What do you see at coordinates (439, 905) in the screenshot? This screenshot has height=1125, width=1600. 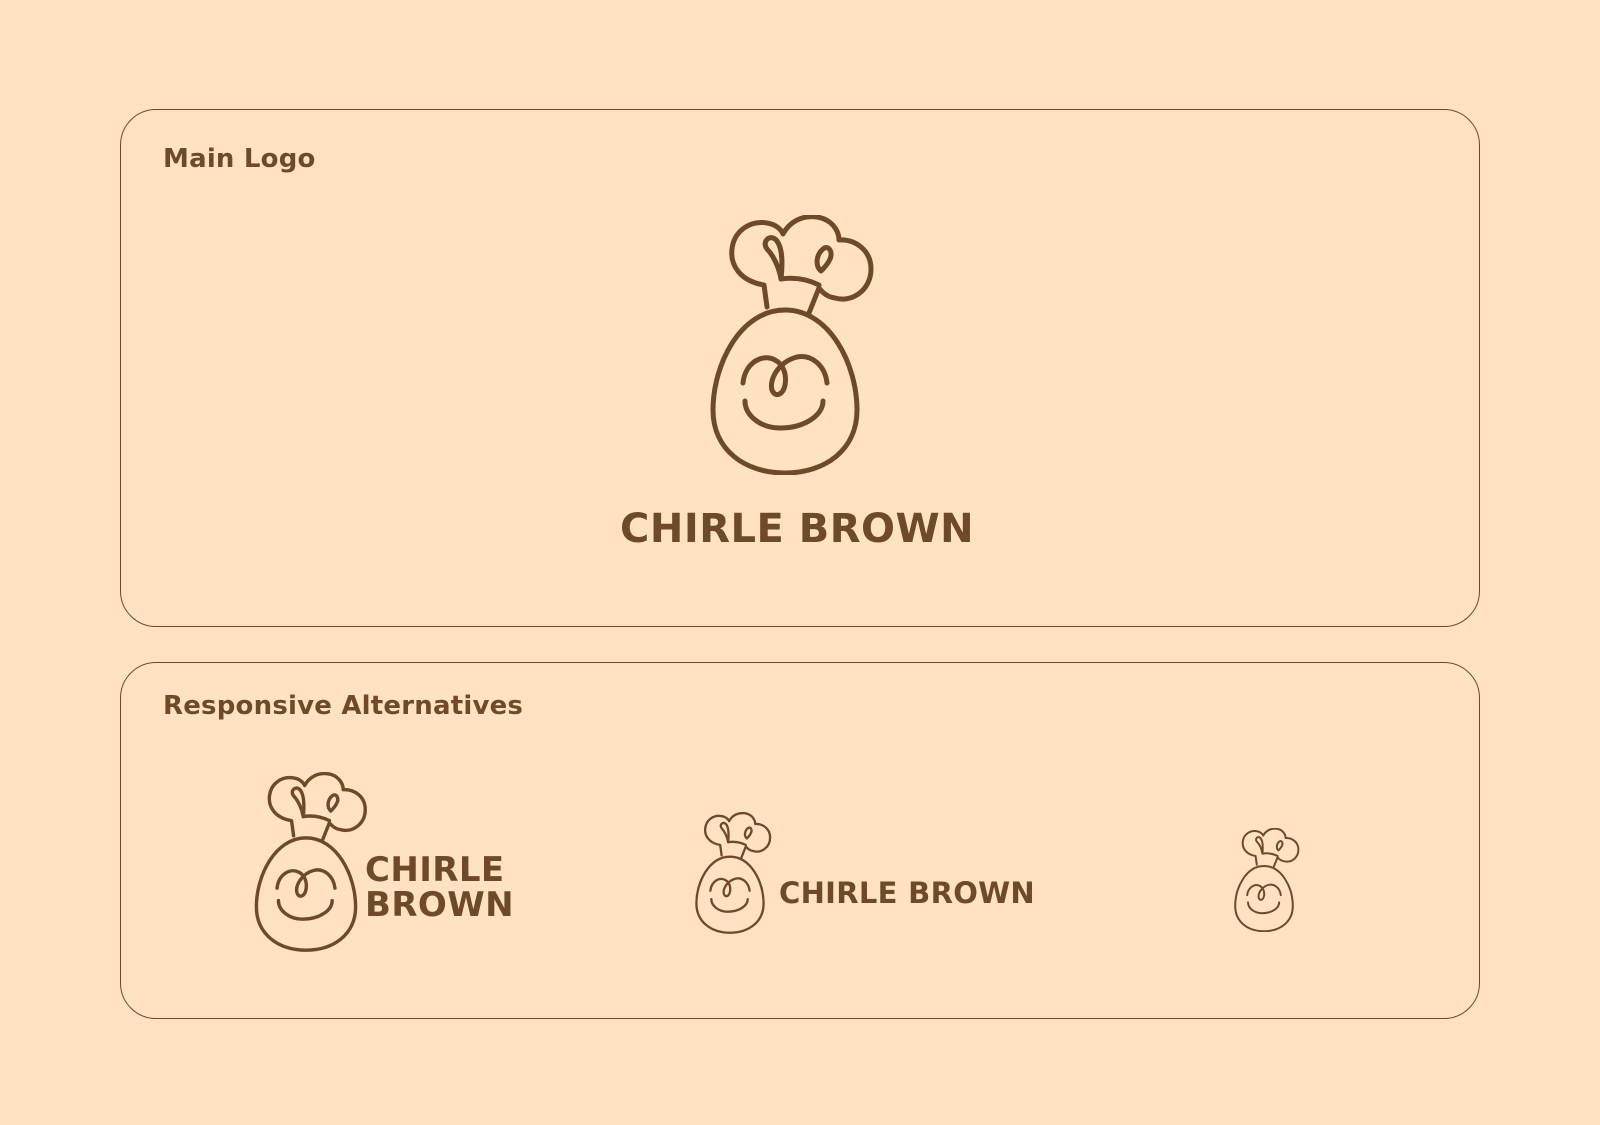 I see `wordmark-line-2: BROWN` at bounding box center [439, 905].